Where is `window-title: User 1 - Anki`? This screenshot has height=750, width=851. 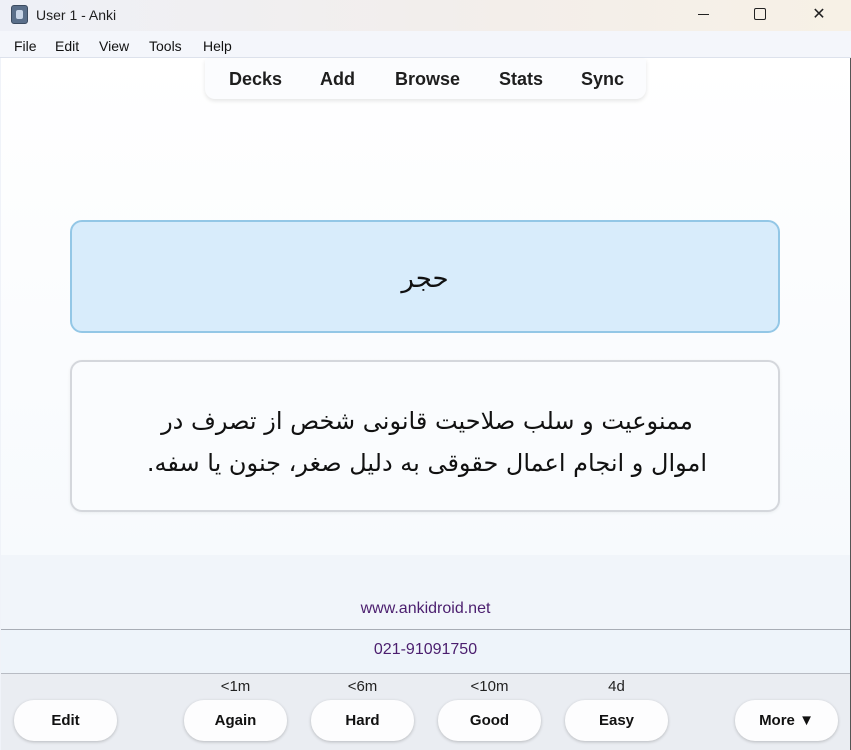
window-title: User 1 - Anki is located at coordinates (76, 15).